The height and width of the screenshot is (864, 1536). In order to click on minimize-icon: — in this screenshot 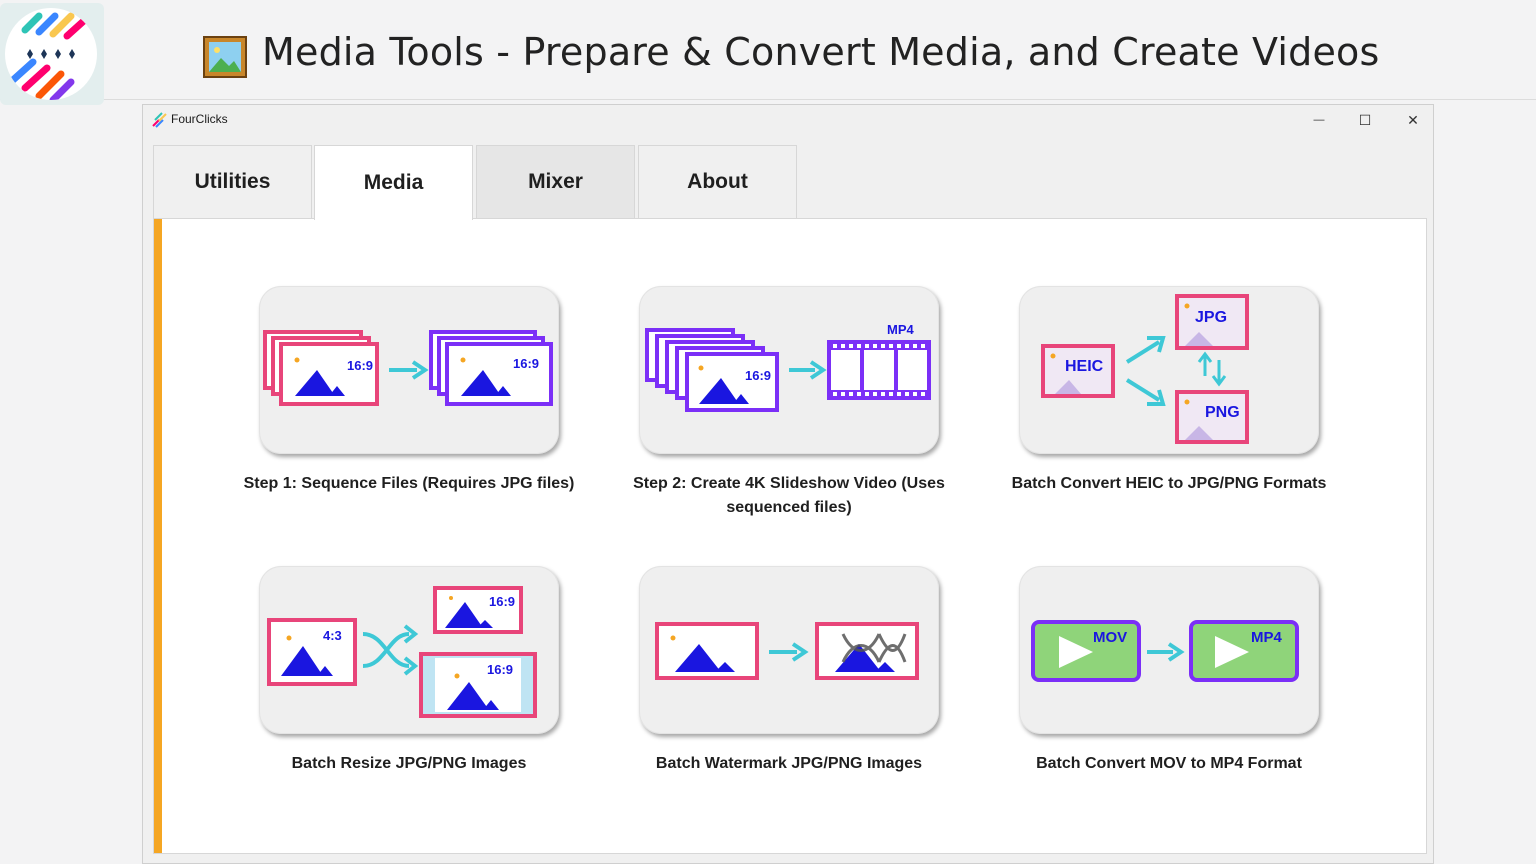, I will do `click(1319, 120)`.